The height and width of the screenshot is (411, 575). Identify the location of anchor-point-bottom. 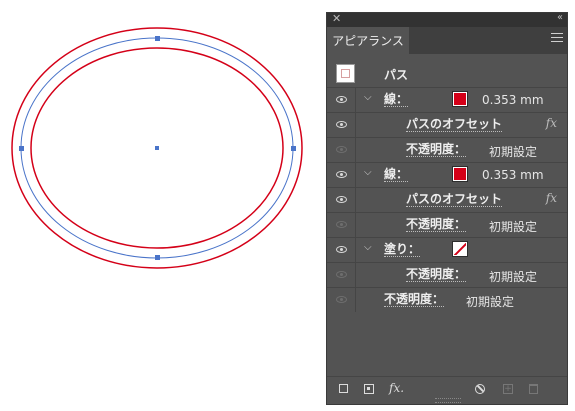
(157, 257).